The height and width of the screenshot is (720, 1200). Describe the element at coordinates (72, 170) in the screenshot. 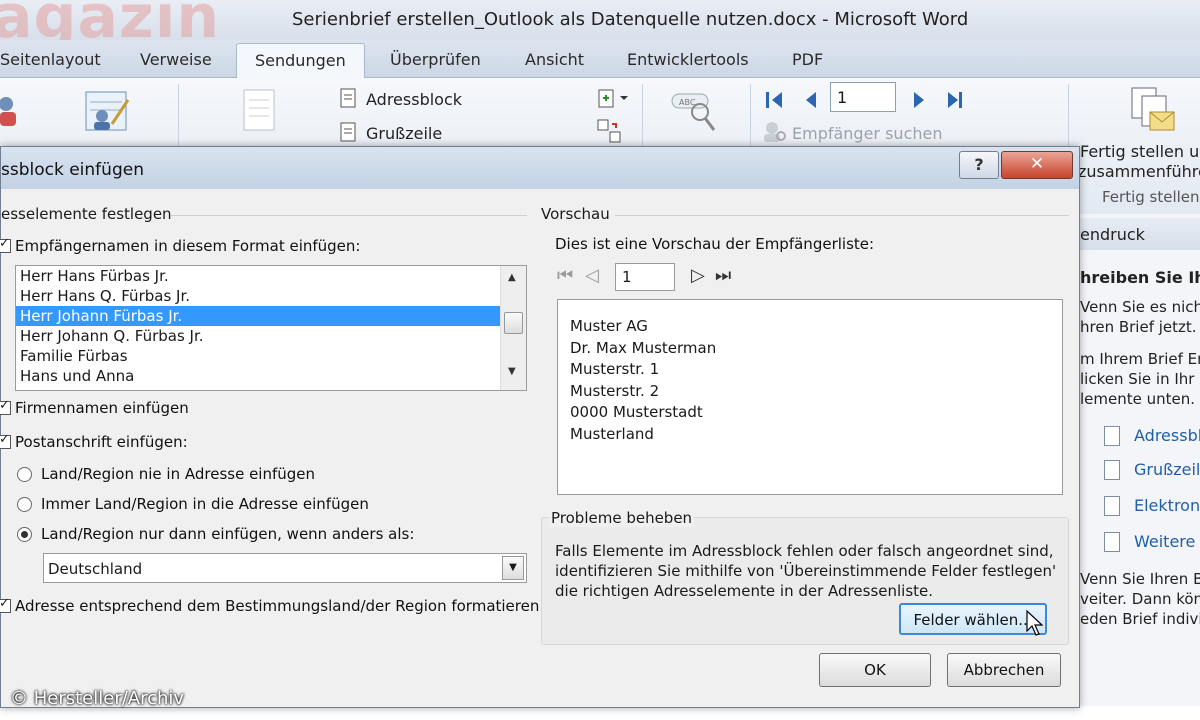

I see `dialog-title: ssblock einfügen` at that location.